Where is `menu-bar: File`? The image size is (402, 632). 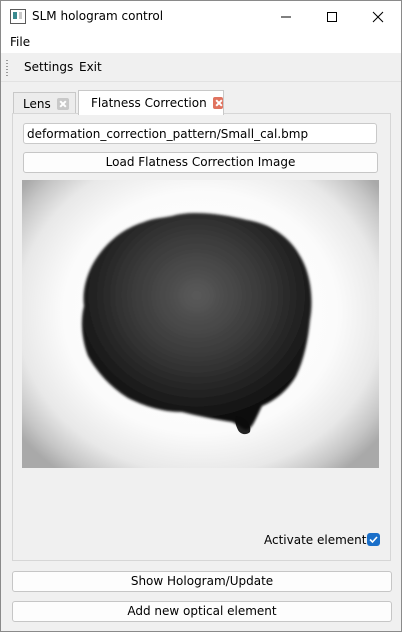
menu-bar: File is located at coordinates (201, 42).